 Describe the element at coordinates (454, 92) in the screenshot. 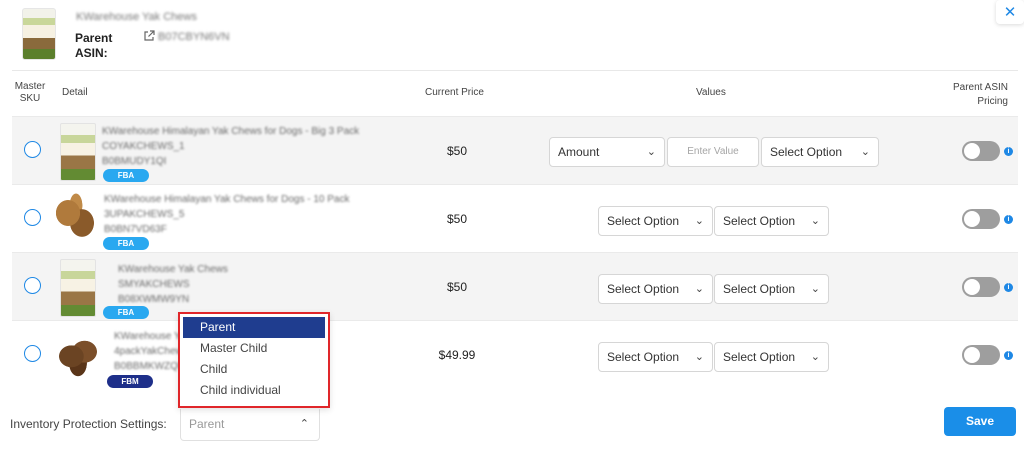

I see `col-current-price: Current Price` at that location.